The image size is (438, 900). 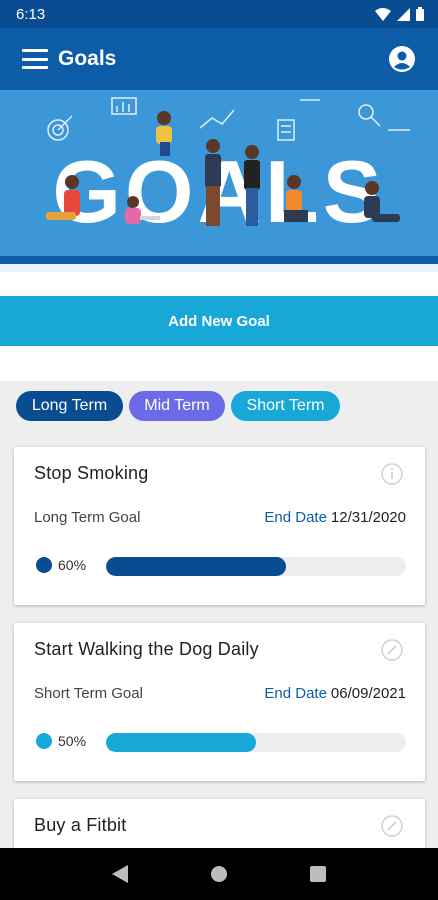 I want to click on app-bar: Goals, so click(x=219, y=59).